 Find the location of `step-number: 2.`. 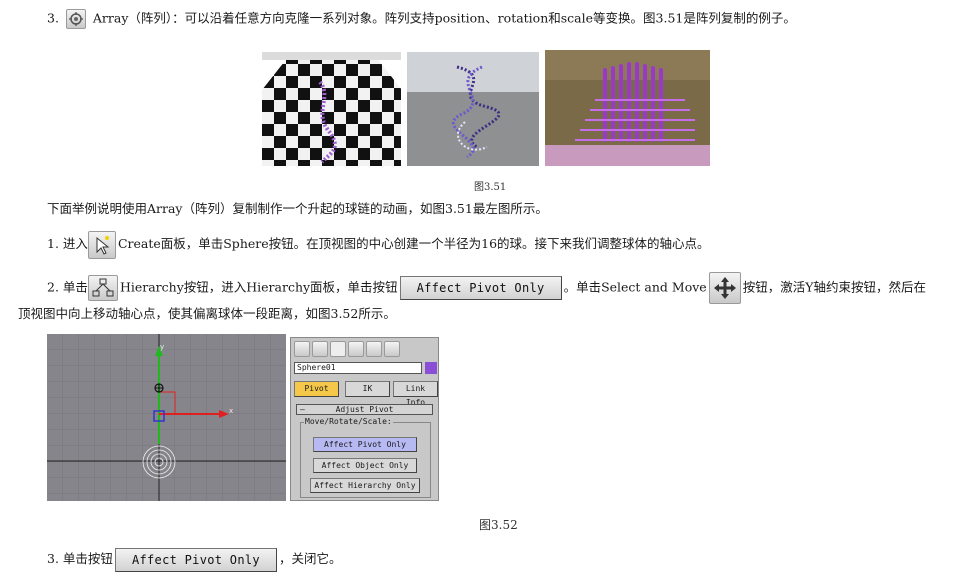

step-number: 2. is located at coordinates (53, 287).